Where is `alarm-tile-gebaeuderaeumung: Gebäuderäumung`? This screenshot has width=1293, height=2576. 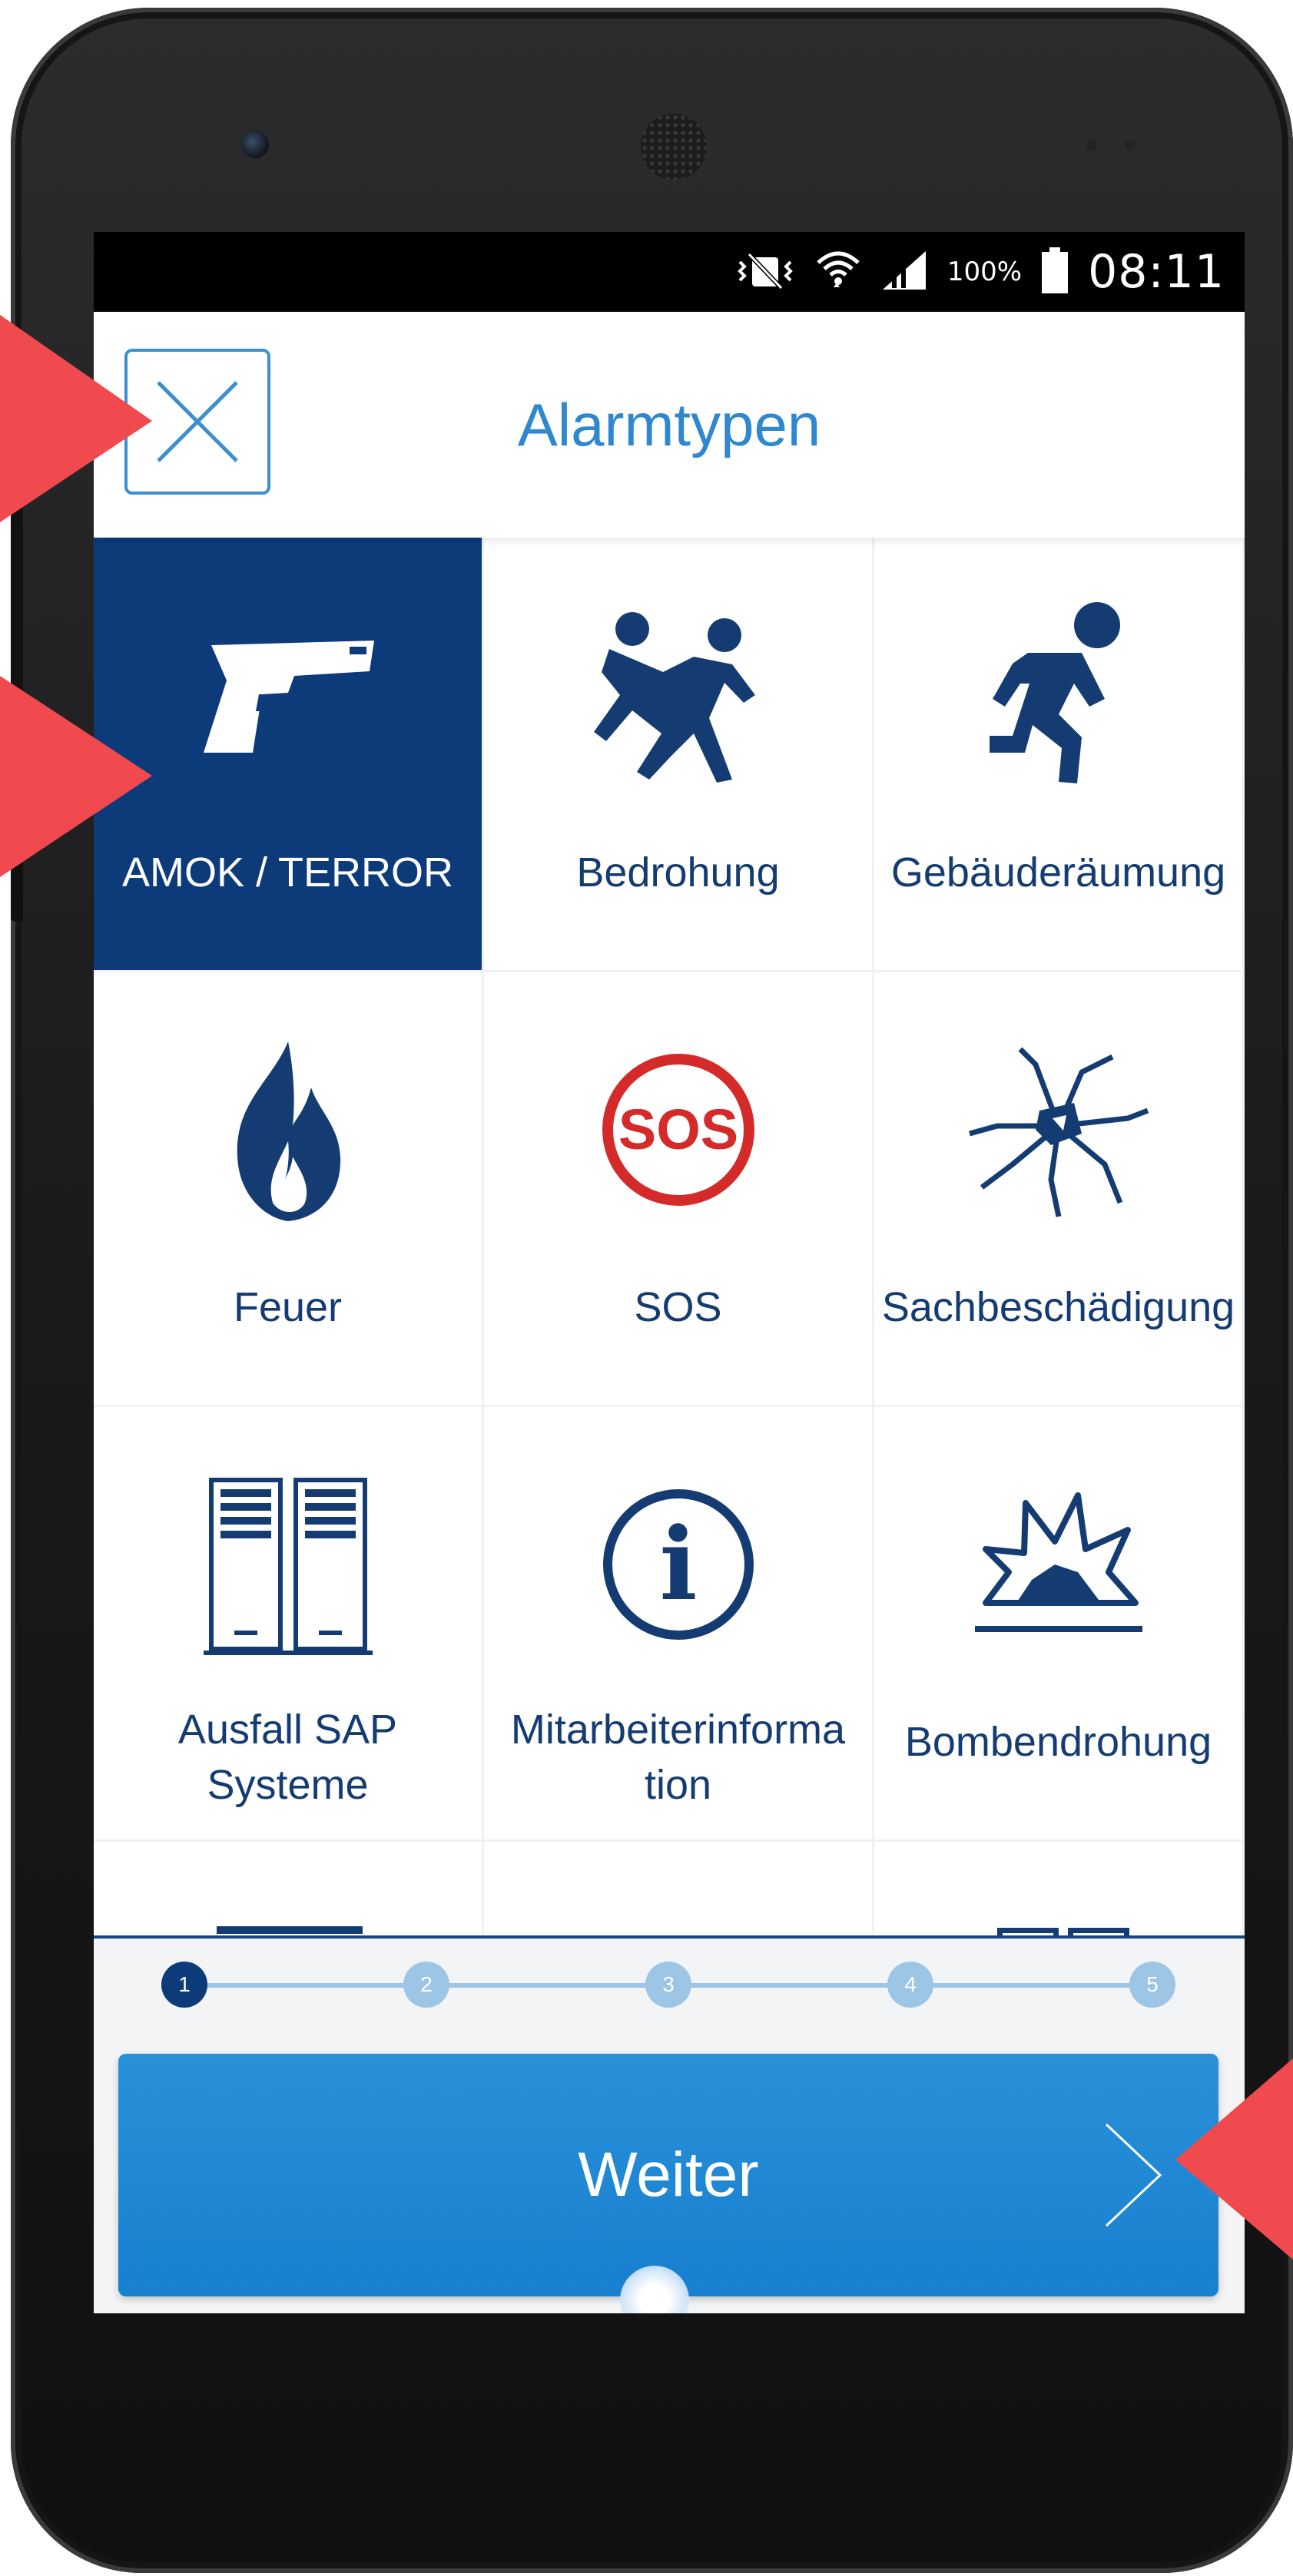
alarm-tile-gebaeuderaeumung: Gebäuderäumung is located at coordinates (1059, 755).